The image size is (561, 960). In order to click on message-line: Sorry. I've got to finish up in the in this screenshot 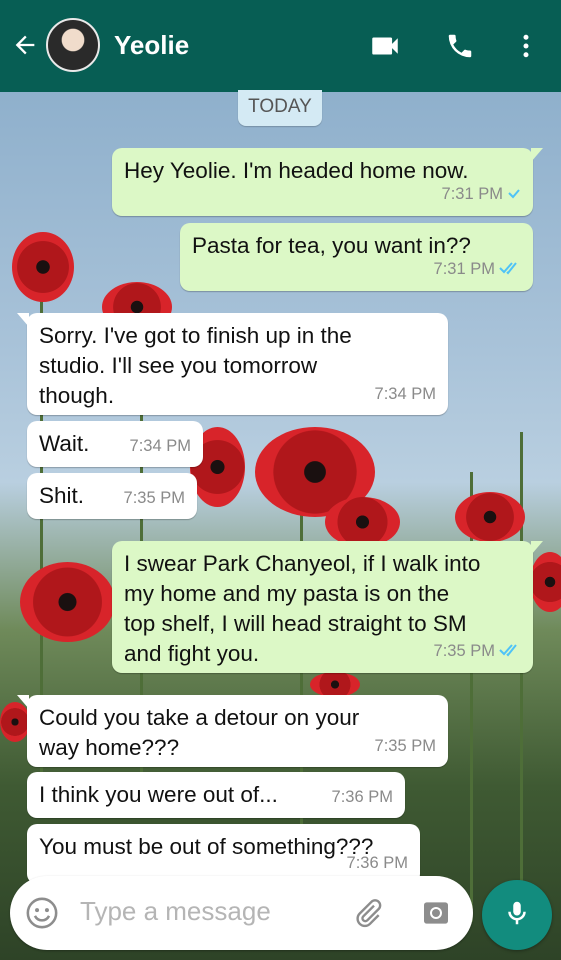, I will do `click(195, 335)`.